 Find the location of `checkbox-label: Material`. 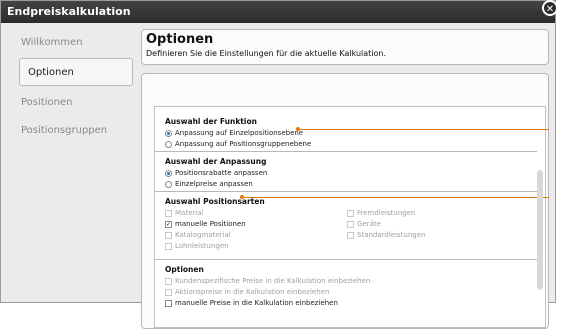

checkbox-label: Material is located at coordinates (189, 213).